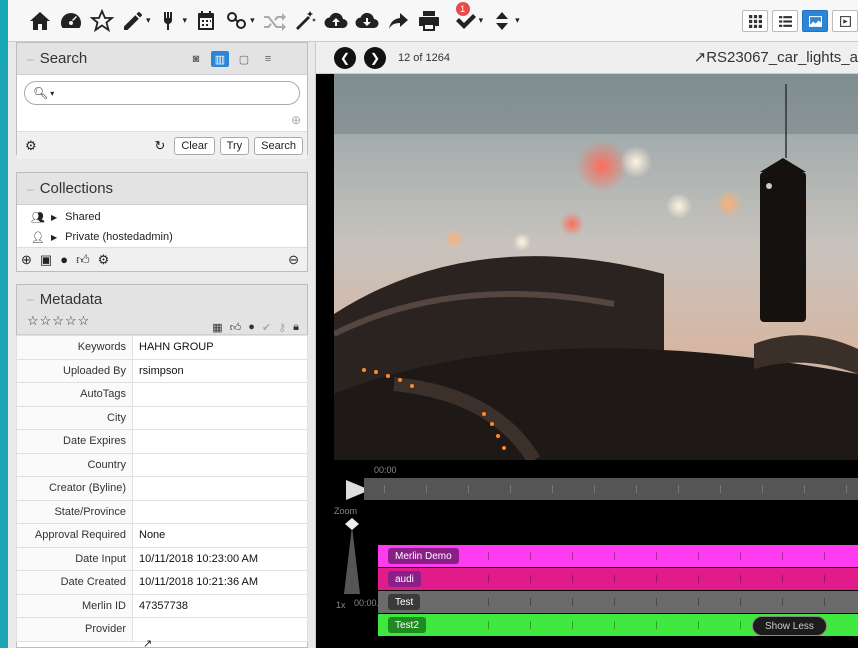  I want to click on metadata-value: 47357738, so click(220, 605).